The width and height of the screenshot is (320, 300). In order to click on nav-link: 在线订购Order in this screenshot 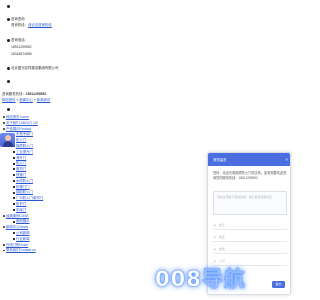, I will do `click(17, 245)`.